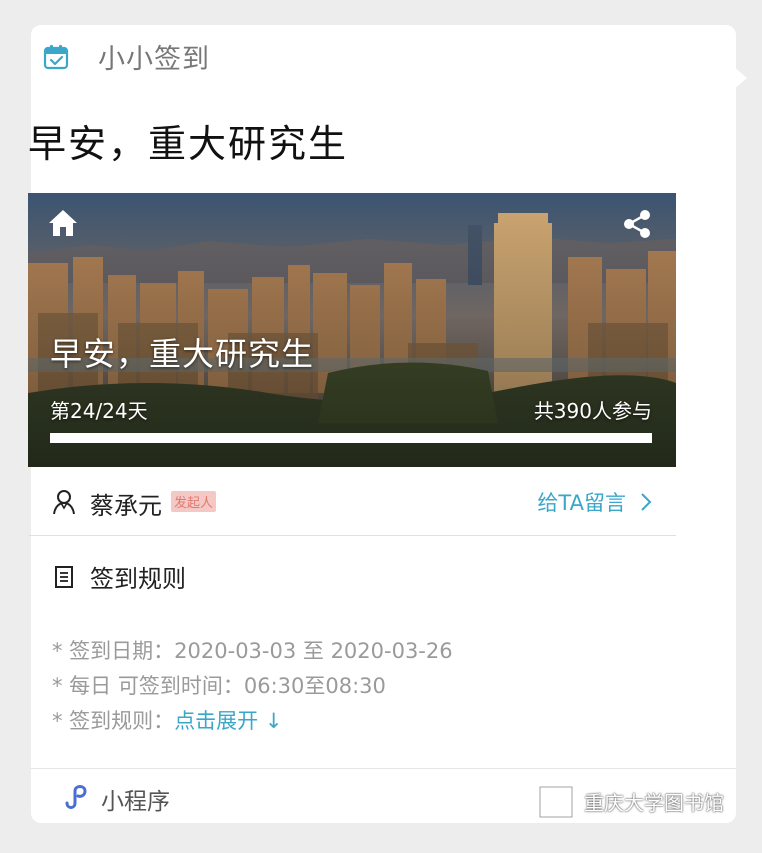 This screenshot has width=762, height=853. I want to click on share-icon, so click(637, 224).